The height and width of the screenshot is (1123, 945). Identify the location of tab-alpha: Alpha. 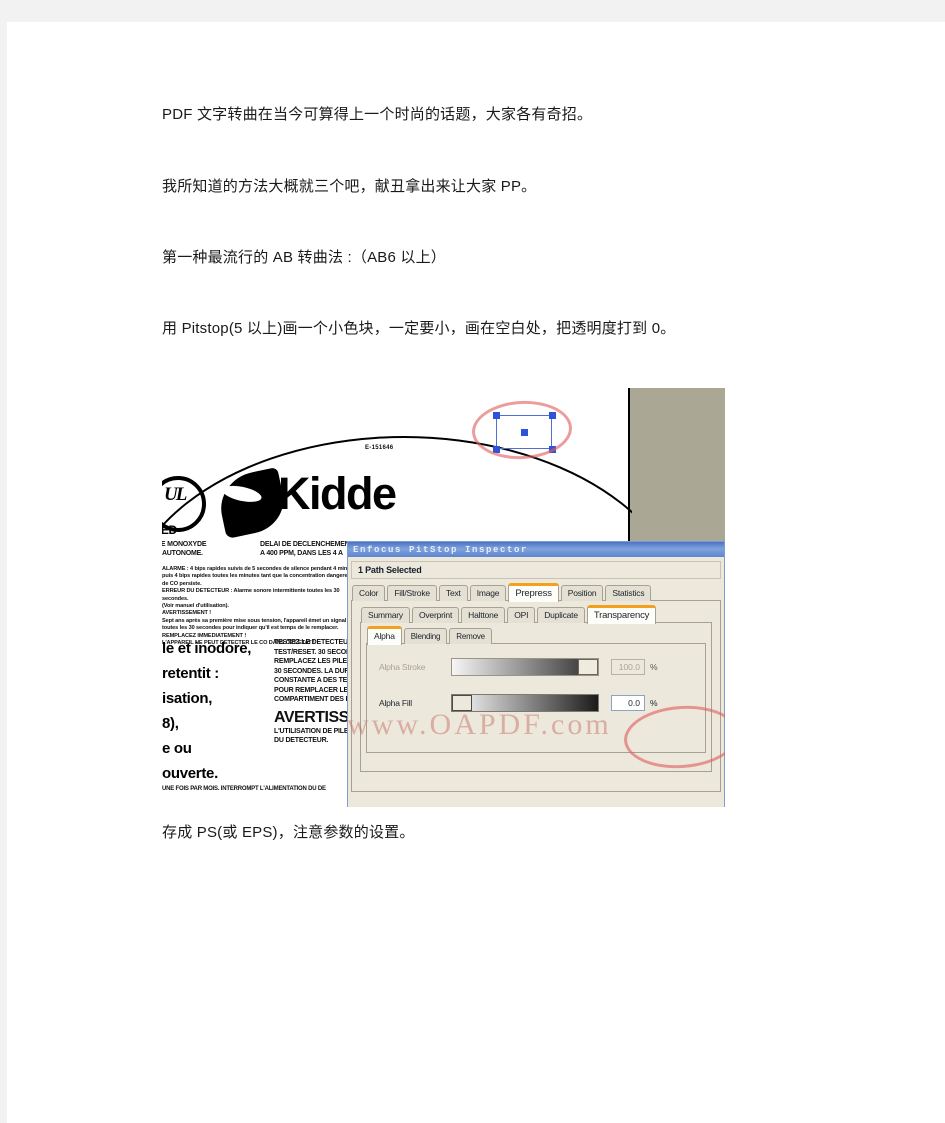
(384, 635).